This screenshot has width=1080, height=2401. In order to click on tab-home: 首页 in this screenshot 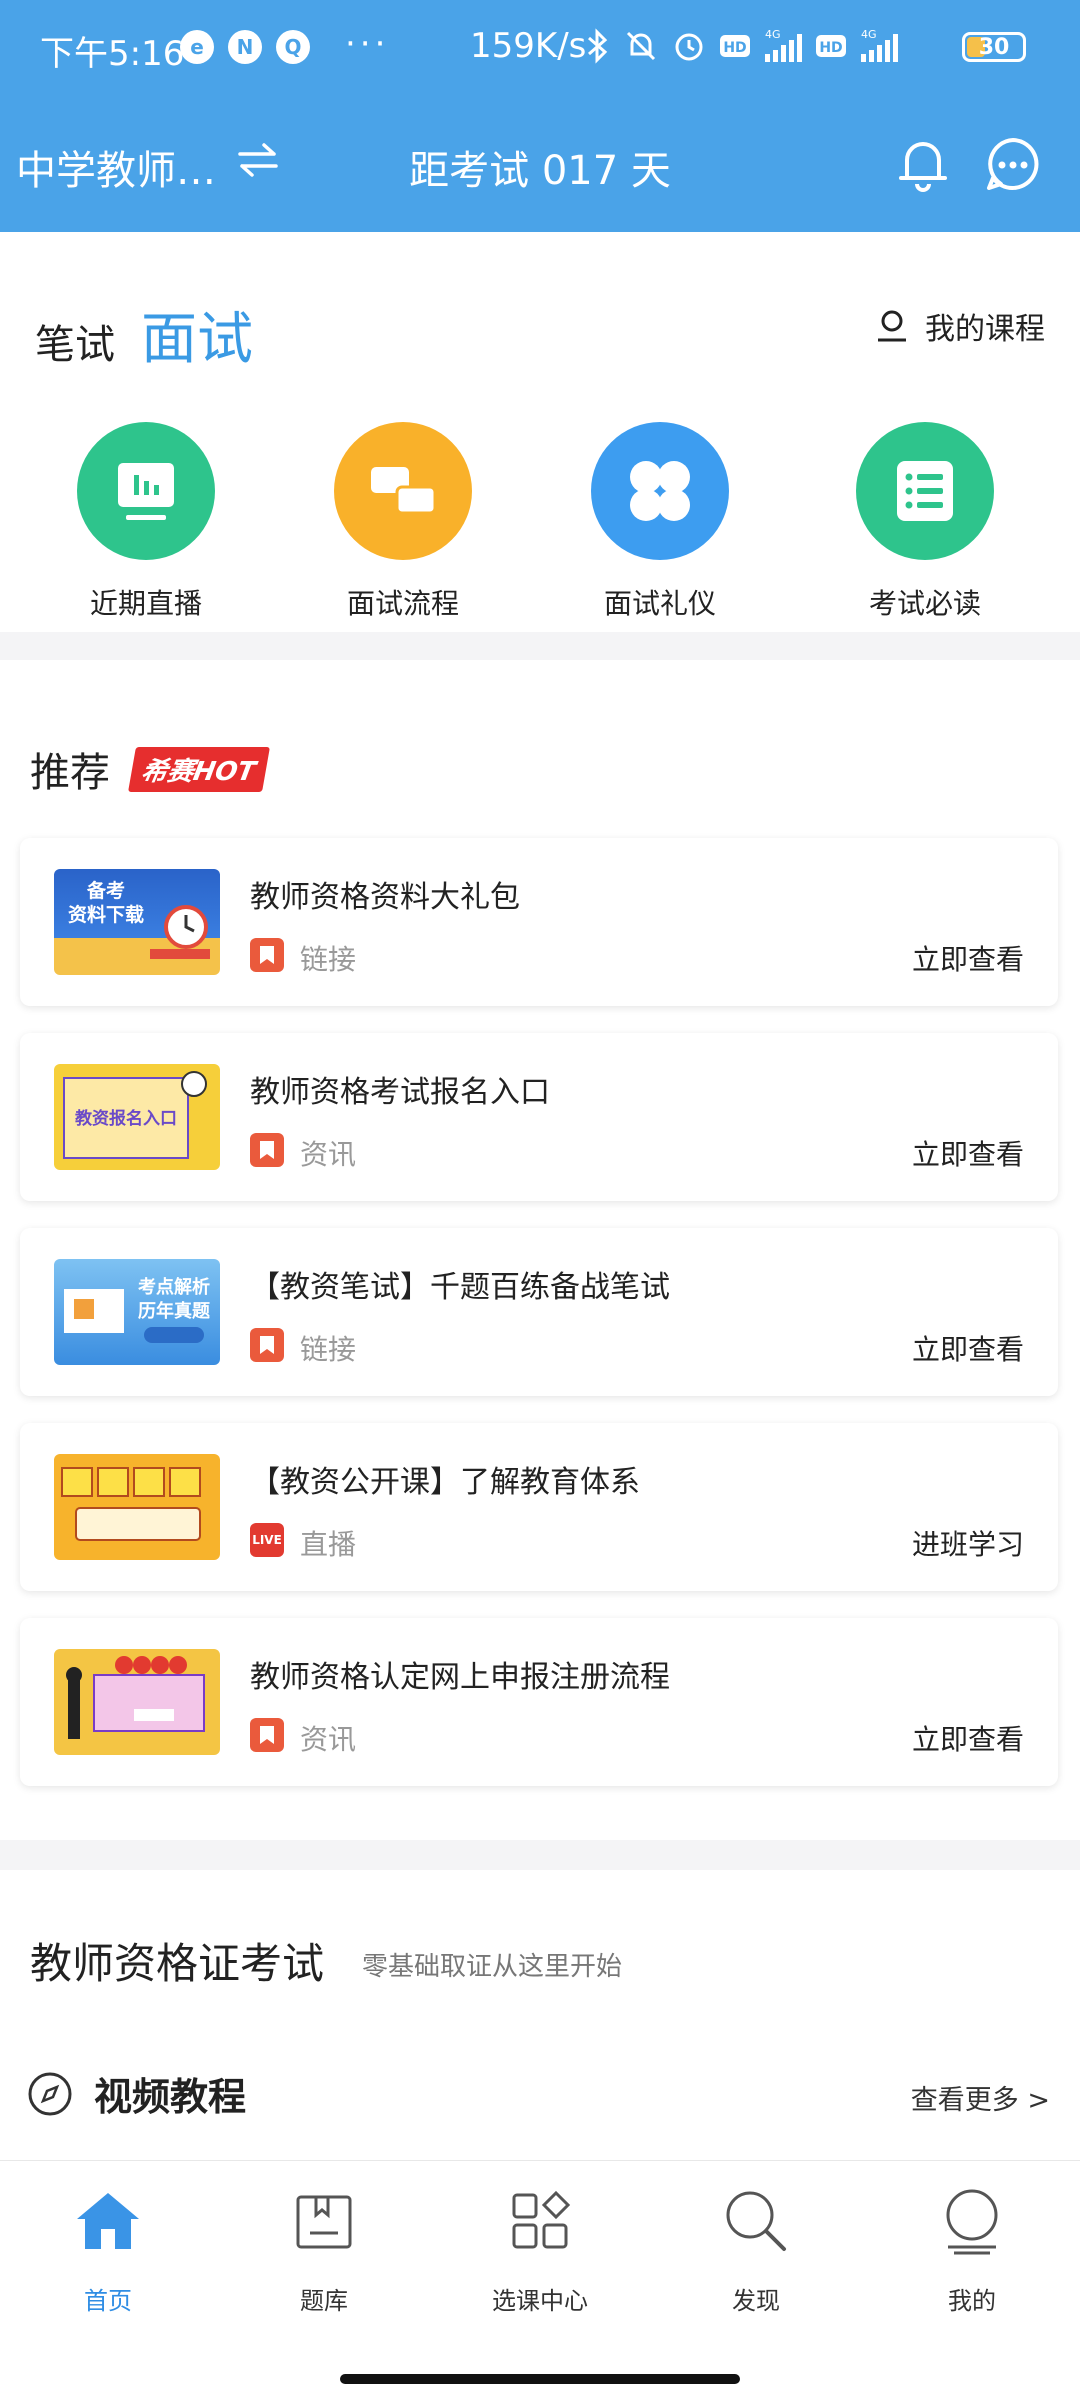, I will do `click(108, 2248)`.